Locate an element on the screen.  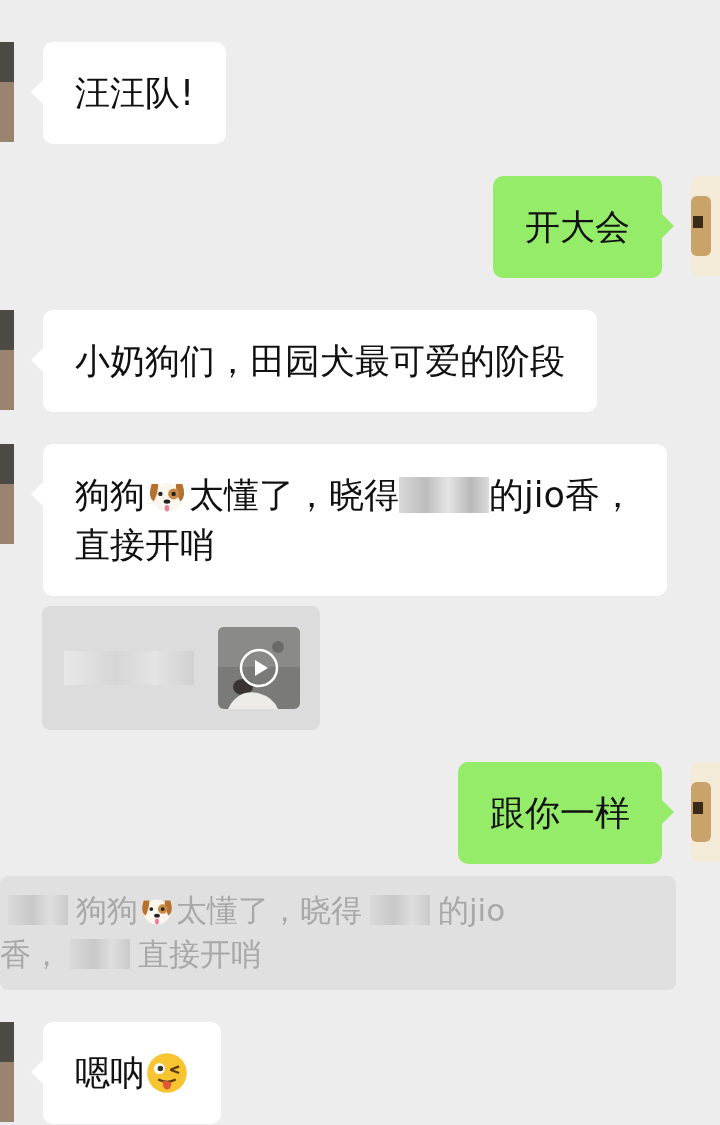
quoted-text: 的jio is located at coordinates (472, 910).